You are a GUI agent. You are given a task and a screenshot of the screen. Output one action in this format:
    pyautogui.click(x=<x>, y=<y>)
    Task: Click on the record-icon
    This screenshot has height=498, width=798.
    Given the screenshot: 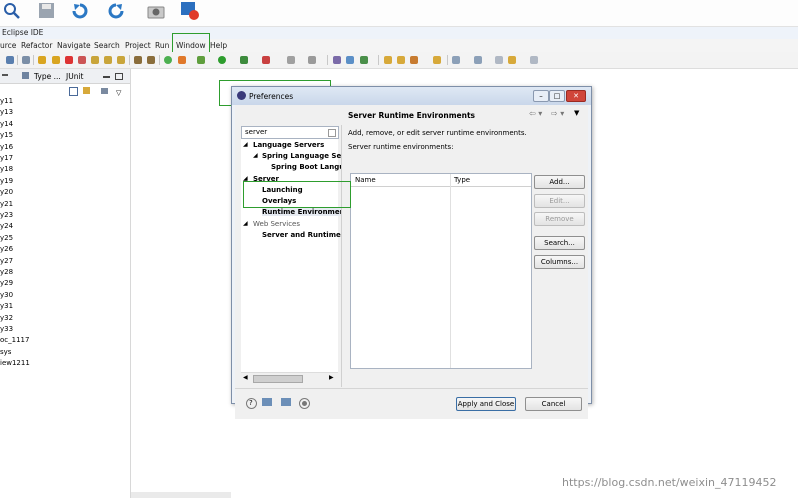 What is the action you would take?
    pyautogui.click(x=190, y=11)
    